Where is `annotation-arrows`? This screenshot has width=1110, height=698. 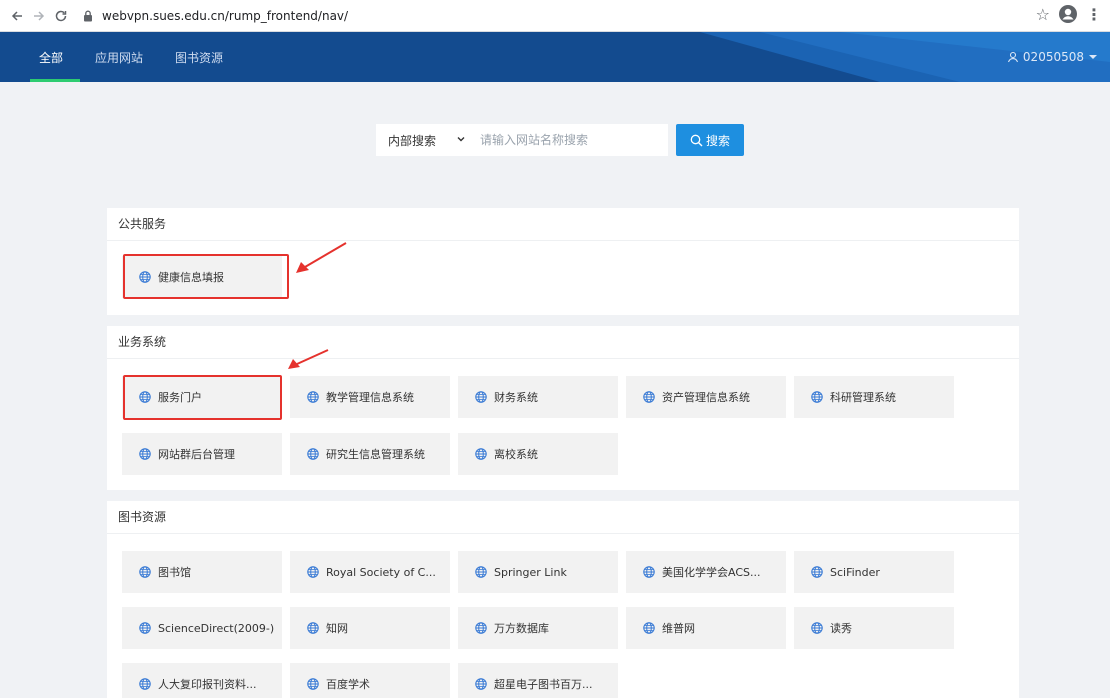
annotation-arrows is located at coordinates (317, 305).